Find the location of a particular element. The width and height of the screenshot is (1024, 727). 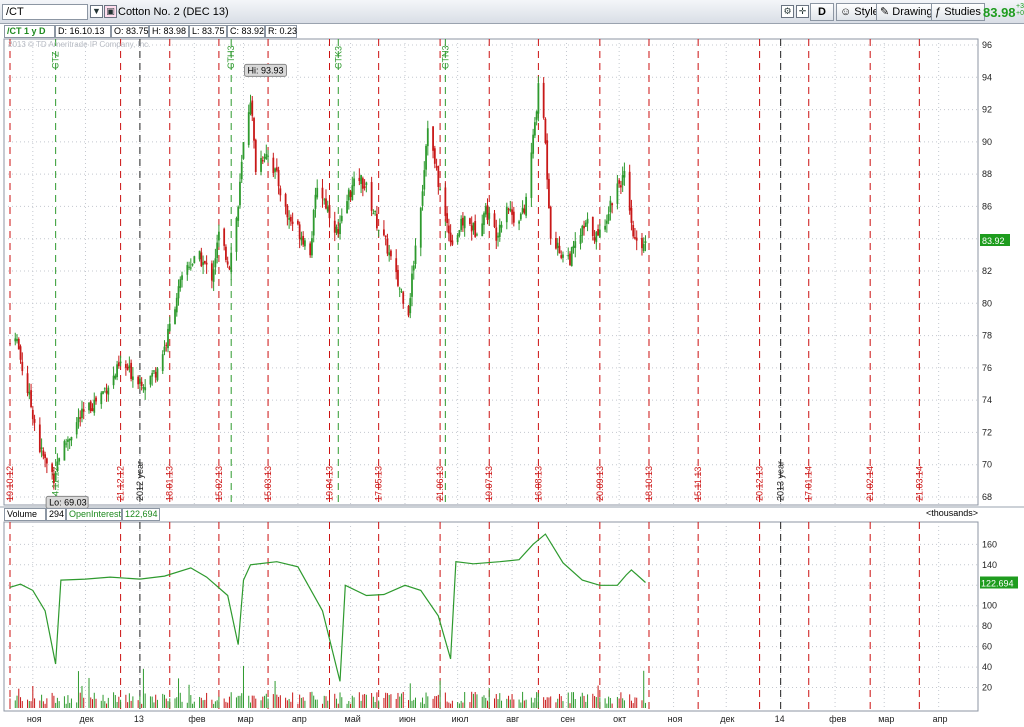

event-marker-label: 19.04.13 is located at coordinates (329, 483).